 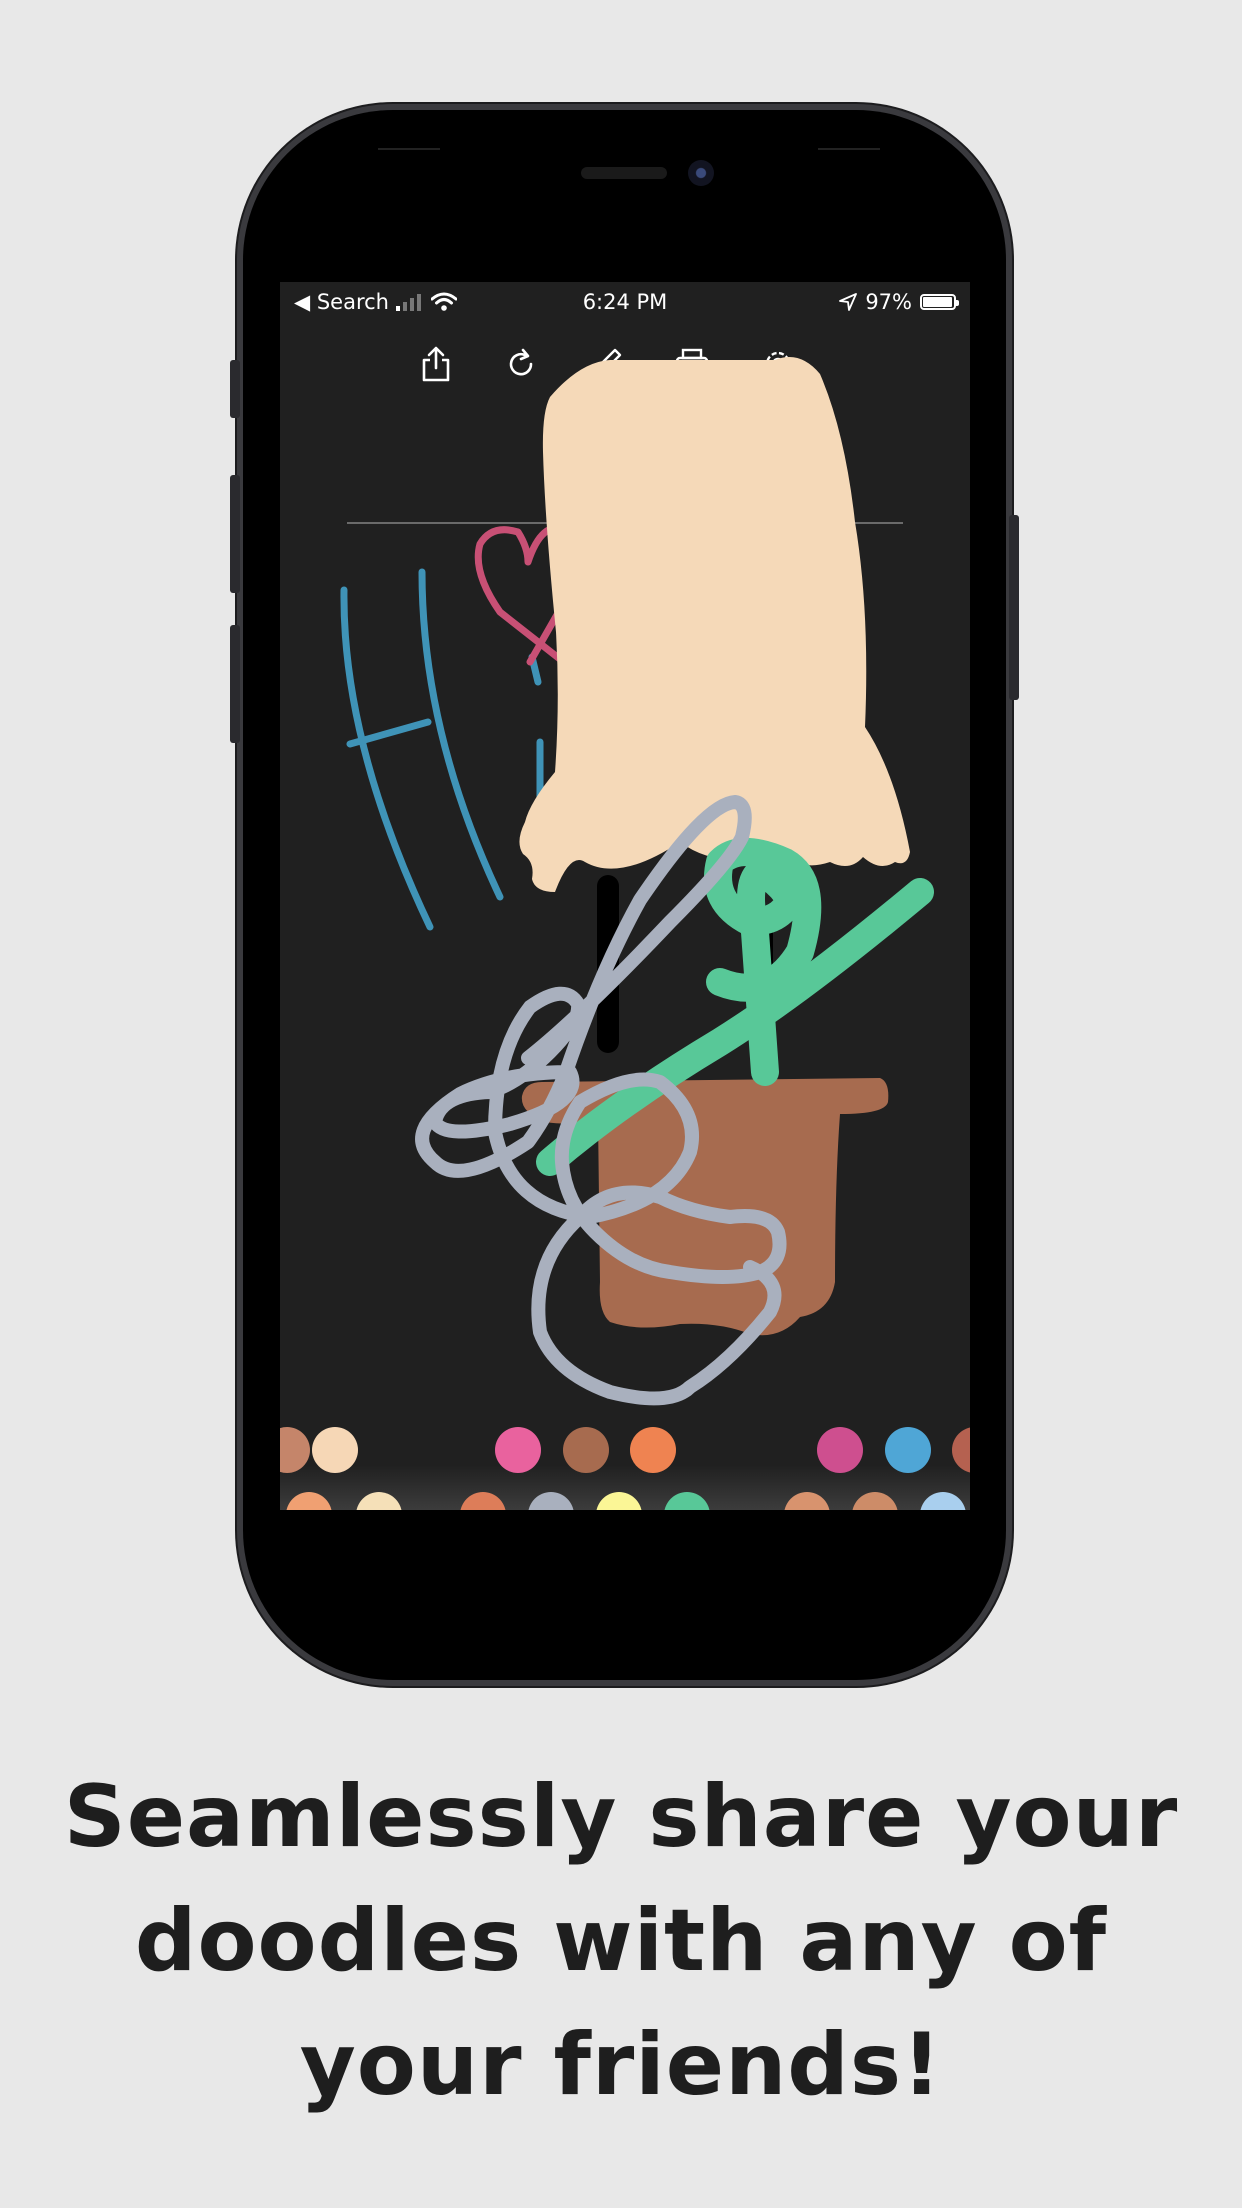 What do you see at coordinates (621, 2065) in the screenshot?
I see `caption-line-3: your friends!` at bounding box center [621, 2065].